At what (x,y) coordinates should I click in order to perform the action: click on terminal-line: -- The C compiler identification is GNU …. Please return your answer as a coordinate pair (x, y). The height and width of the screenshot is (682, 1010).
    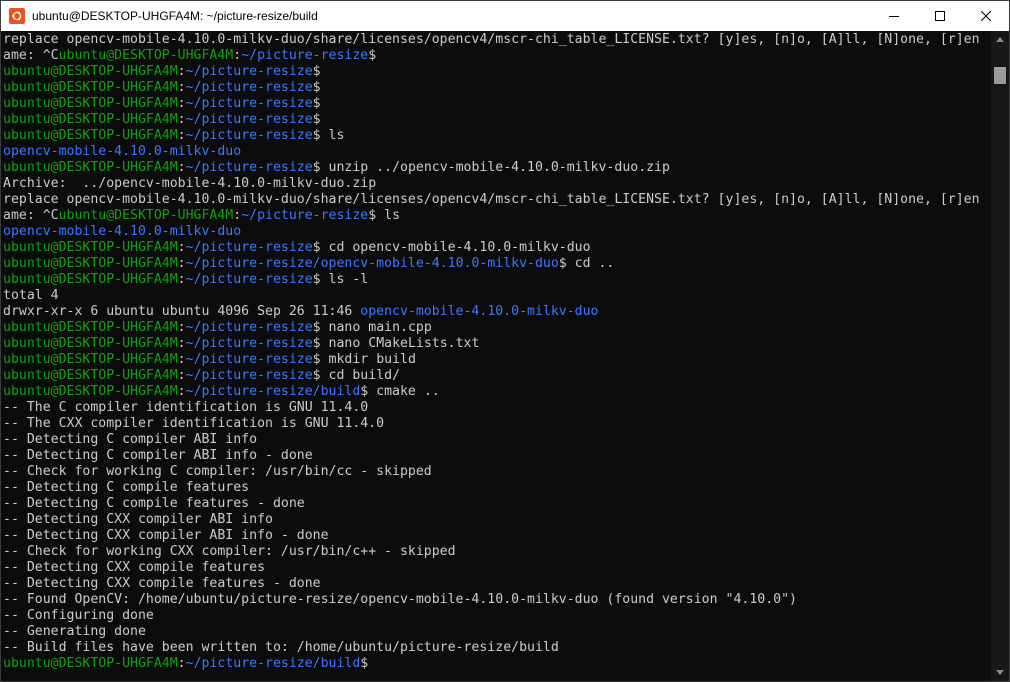
    Looking at the image, I should click on (497, 408).